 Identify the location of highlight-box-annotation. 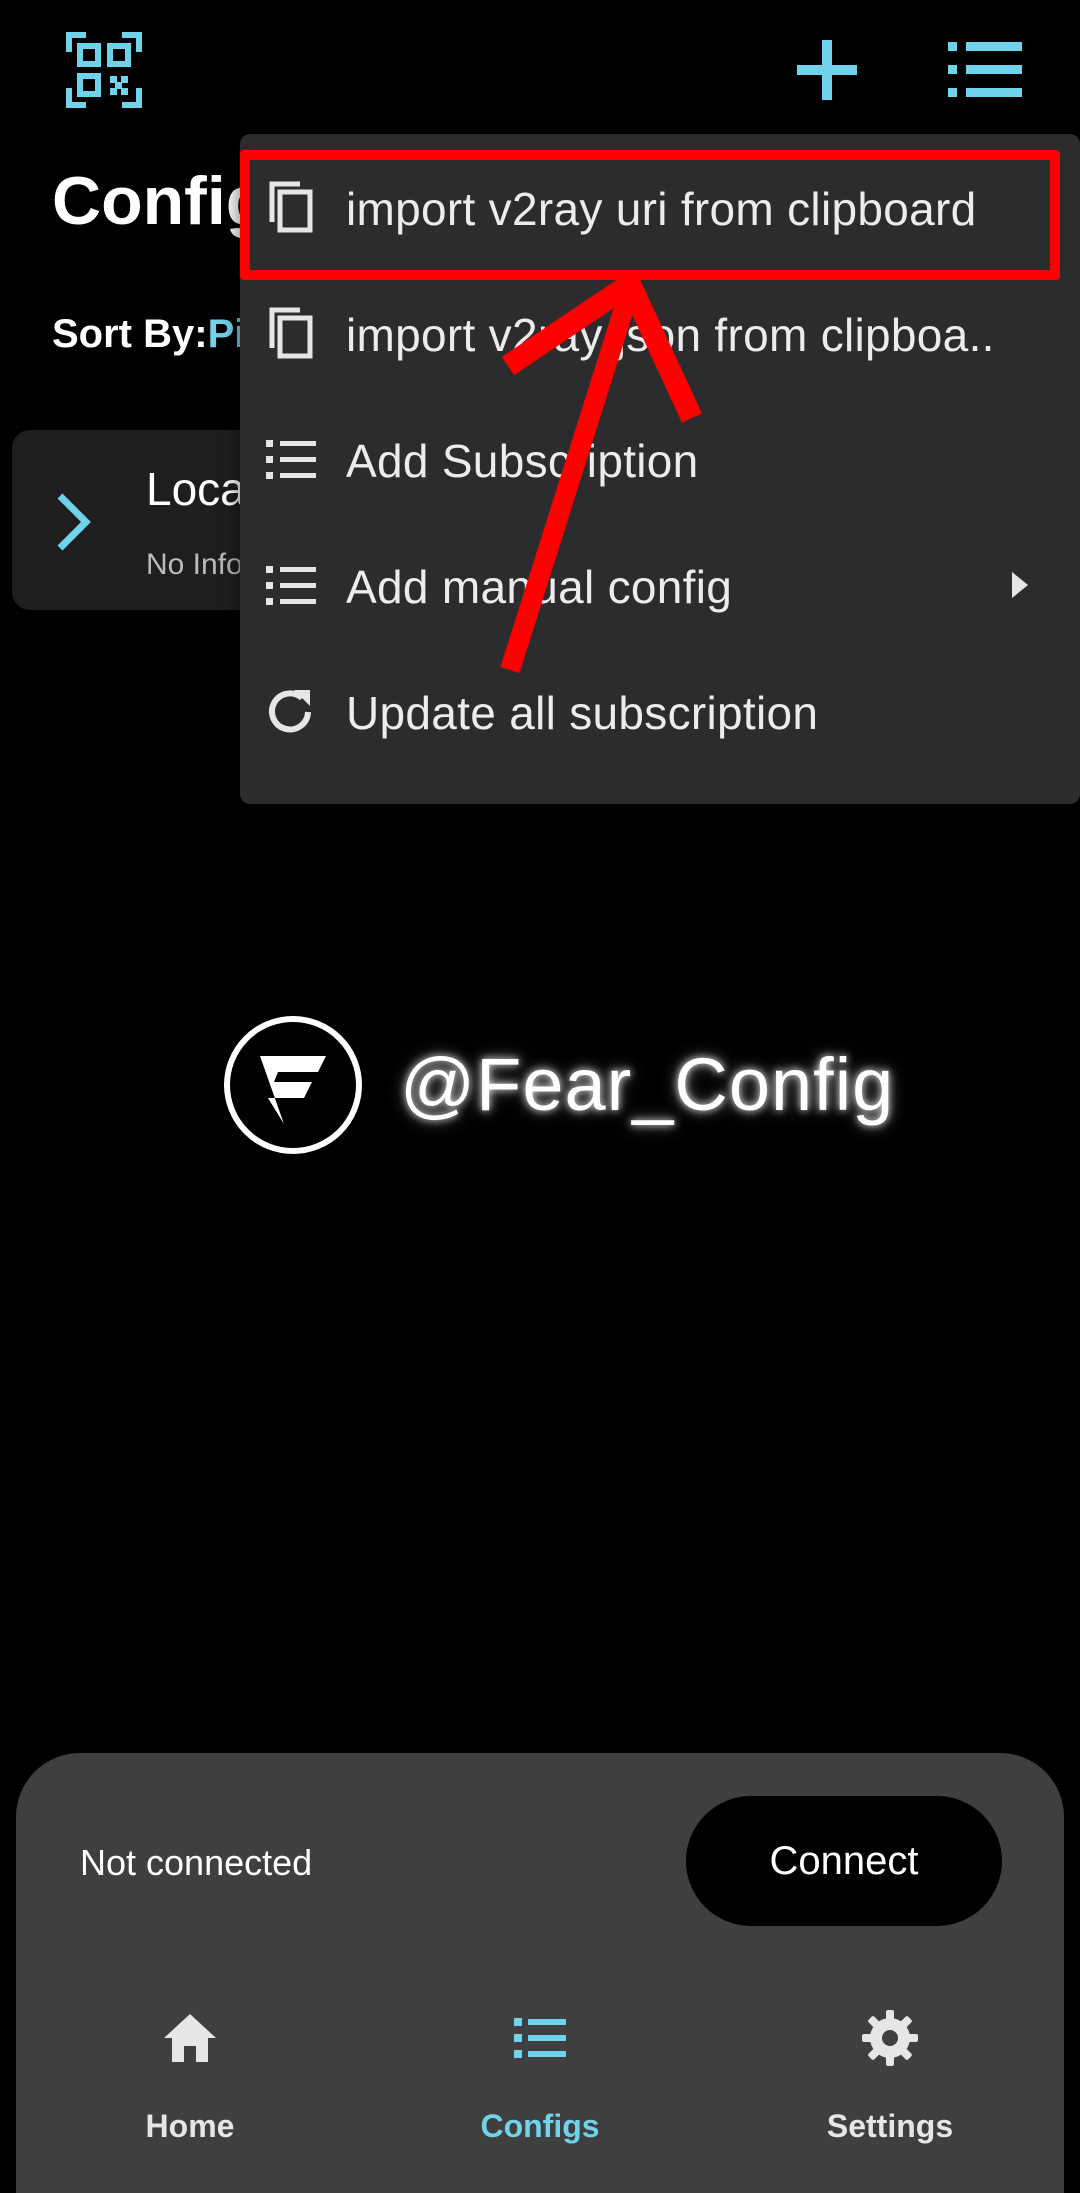
(650, 215).